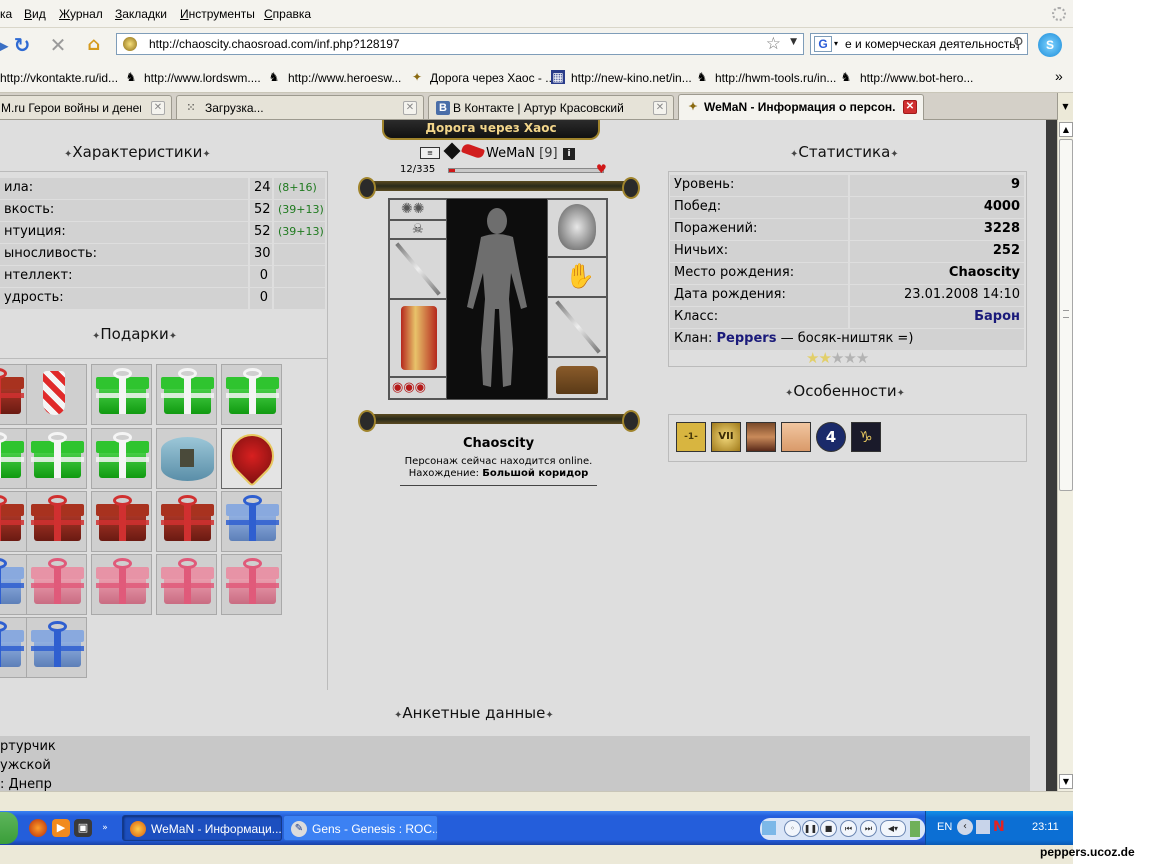 This screenshot has height=864, width=1152. Describe the element at coordinates (1066, 315) in the screenshot. I see `scroll-thumb` at that location.